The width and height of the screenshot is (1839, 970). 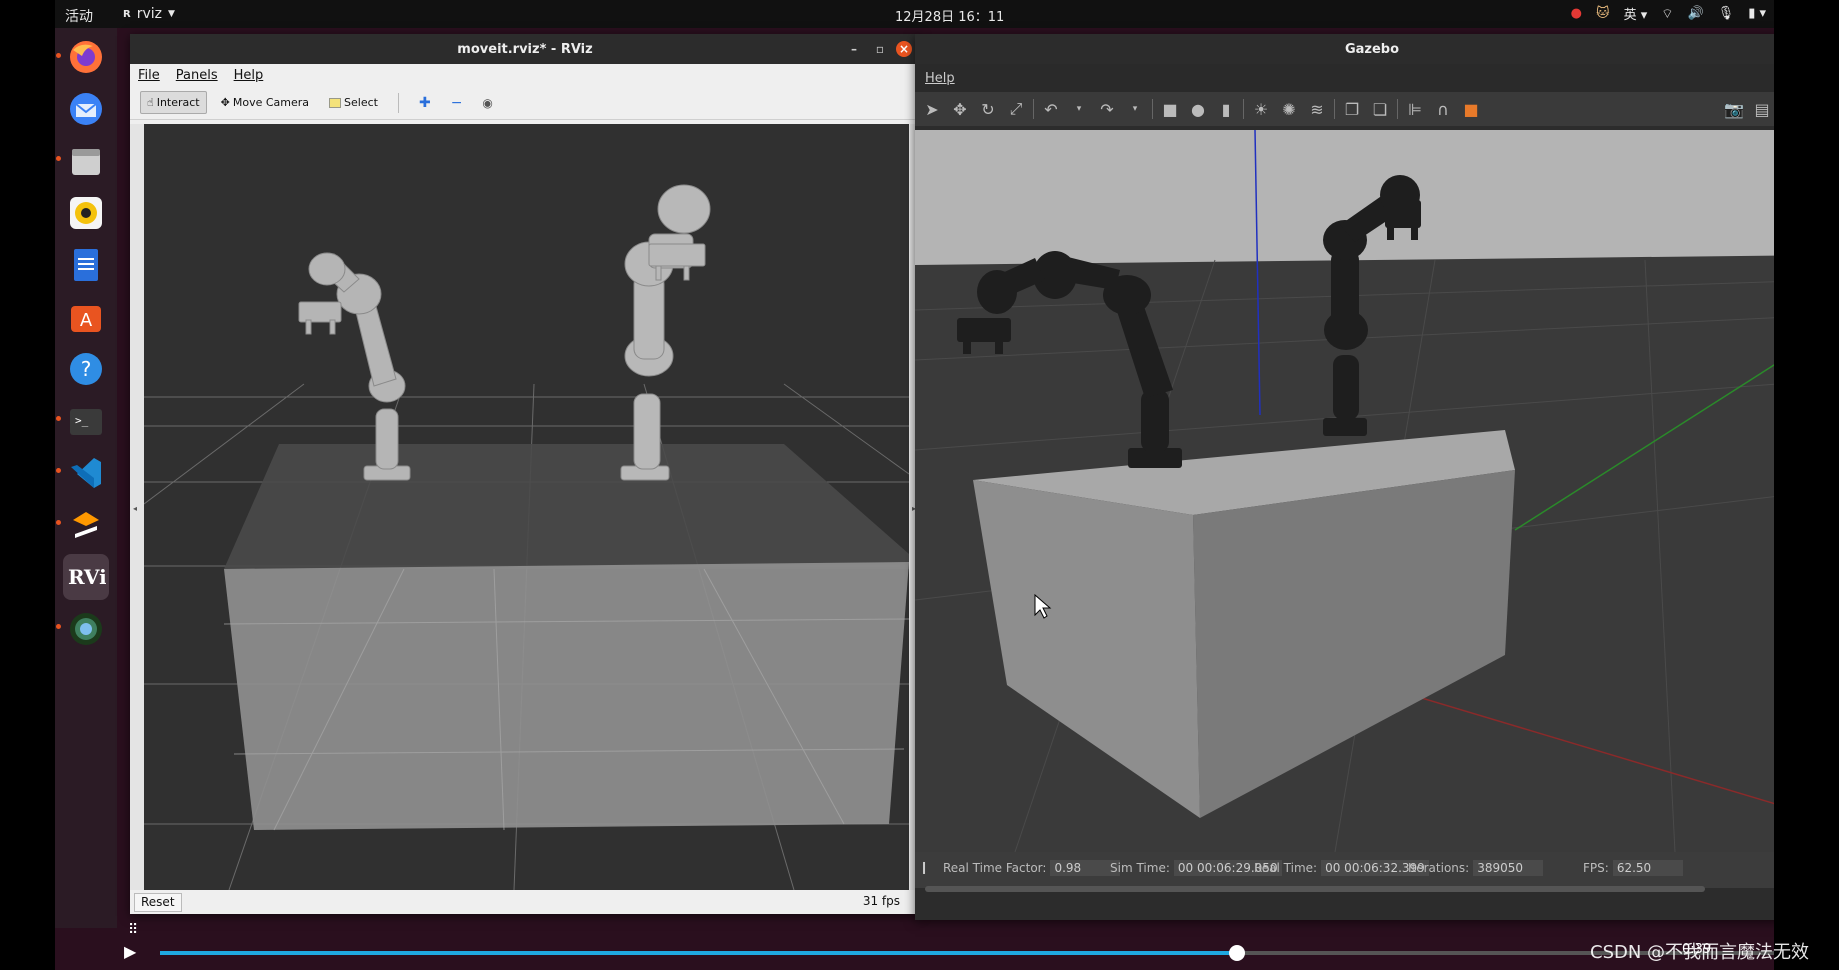 I want to click on screenshot-icon: 📷, so click(x=1734, y=109).